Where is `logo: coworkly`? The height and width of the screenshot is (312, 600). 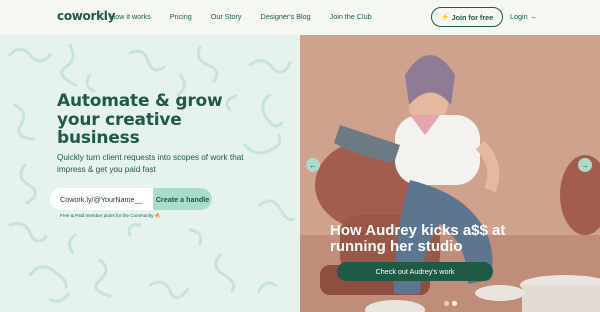 logo: coworkly is located at coordinates (86, 16).